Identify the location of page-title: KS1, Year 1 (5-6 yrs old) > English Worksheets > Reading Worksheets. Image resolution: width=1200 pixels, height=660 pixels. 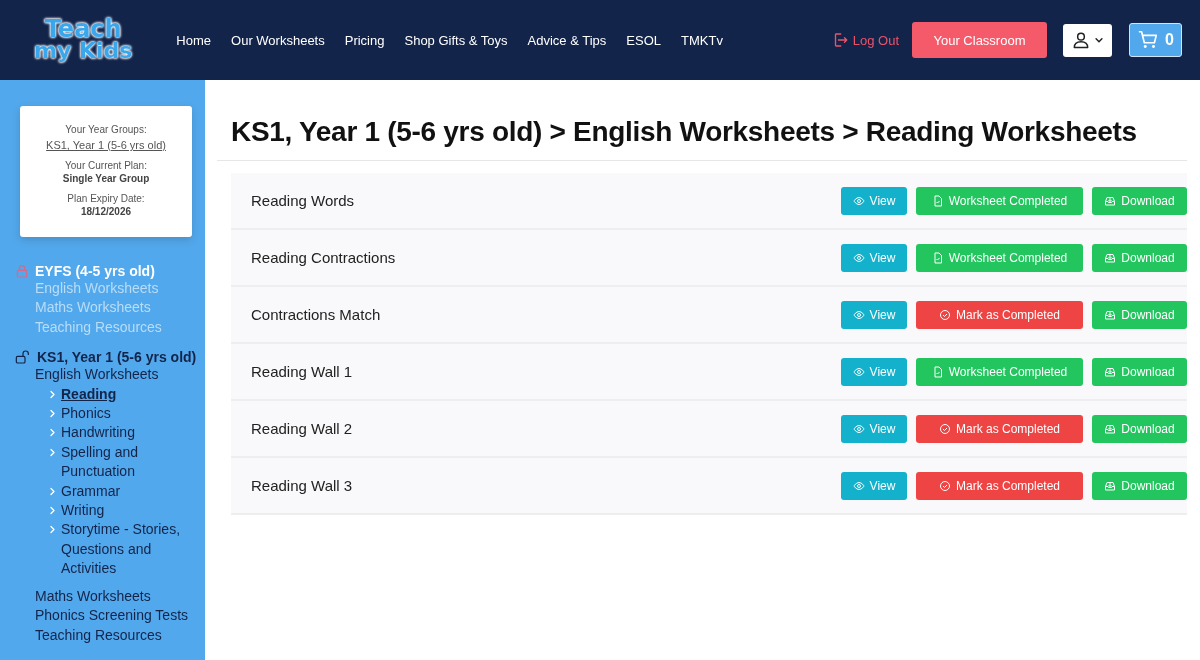
(702, 120).